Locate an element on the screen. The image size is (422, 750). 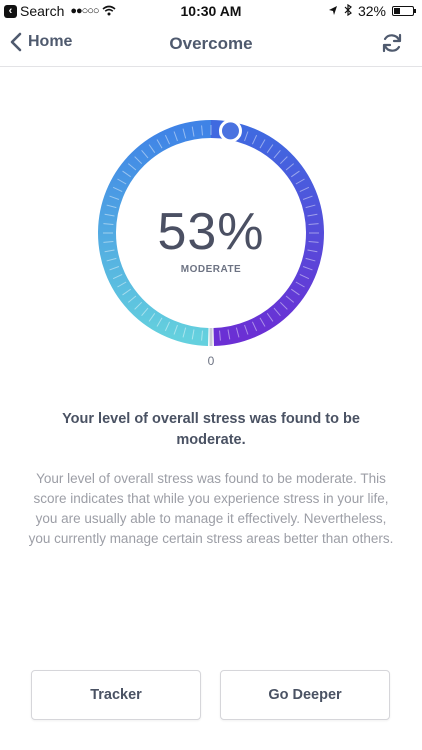
nav-bar: Home Overcome is located at coordinates (211, 44).